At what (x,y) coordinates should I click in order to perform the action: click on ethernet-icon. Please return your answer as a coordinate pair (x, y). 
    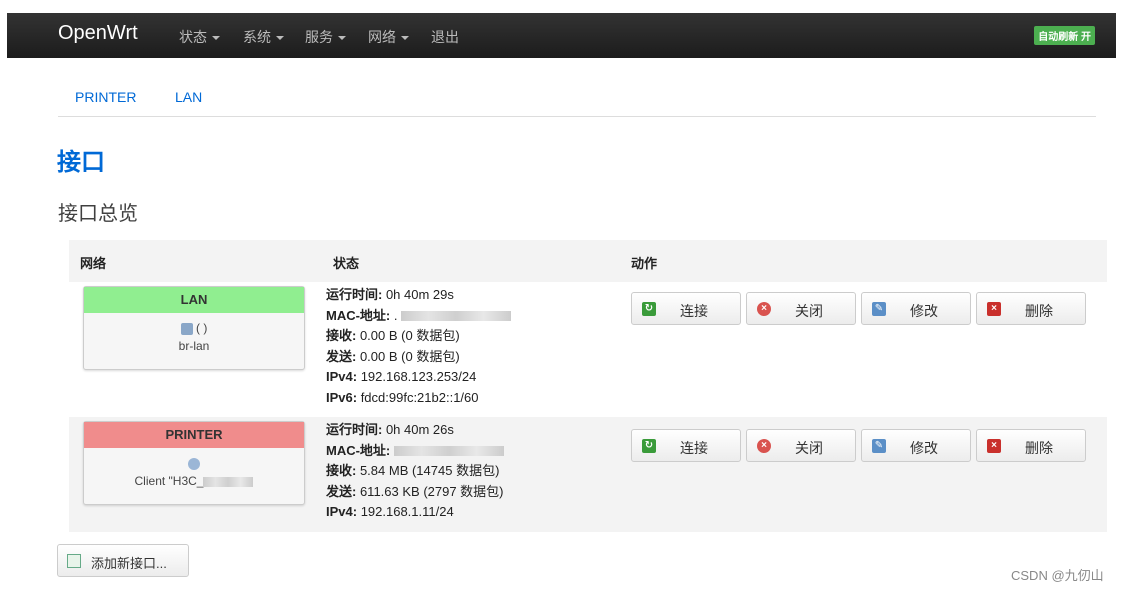
    Looking at the image, I should click on (186, 328).